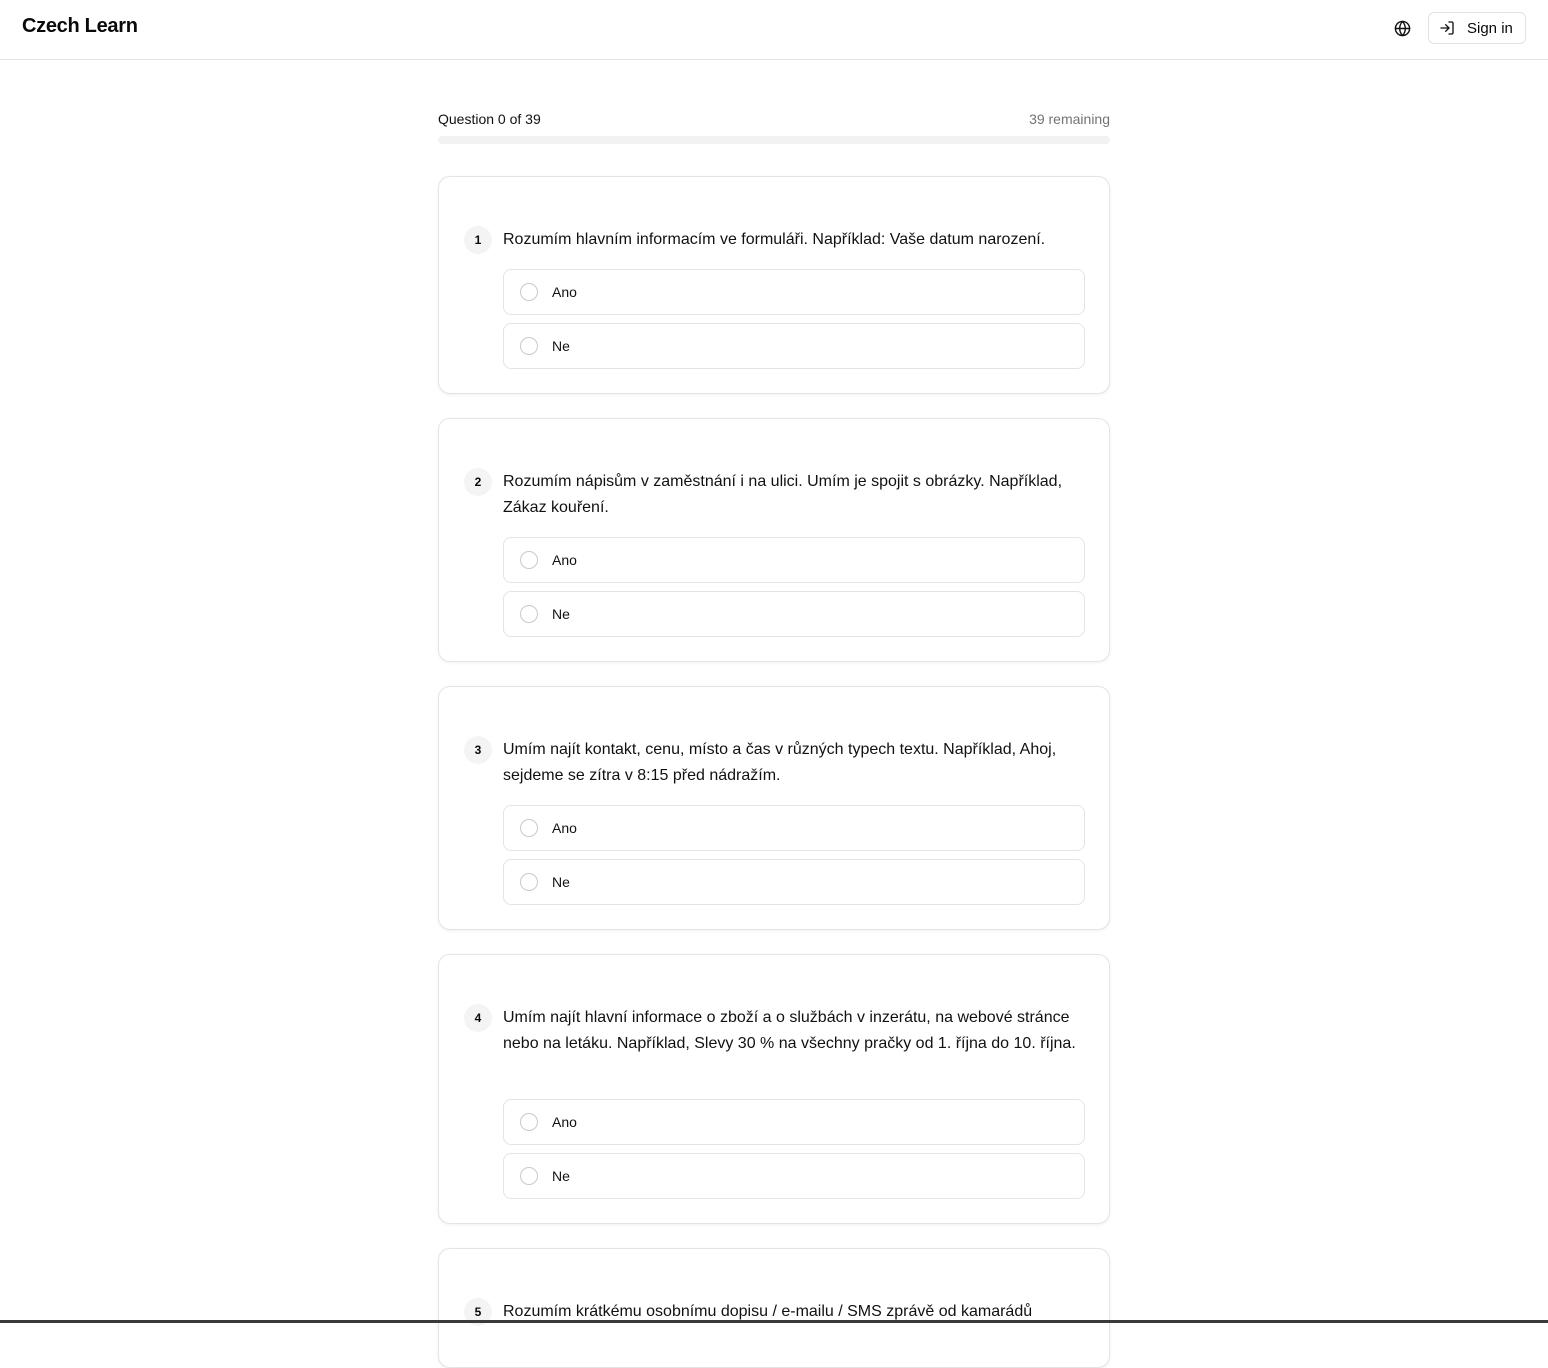  What do you see at coordinates (478, 750) in the screenshot?
I see `question-number: 3` at bounding box center [478, 750].